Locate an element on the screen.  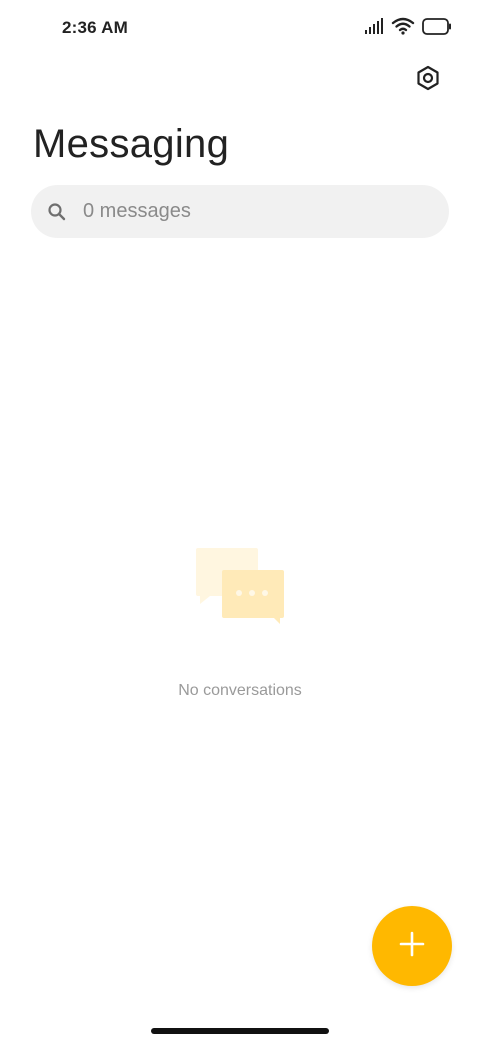
status-bar: 2:36 AM is located at coordinates (240, 28).